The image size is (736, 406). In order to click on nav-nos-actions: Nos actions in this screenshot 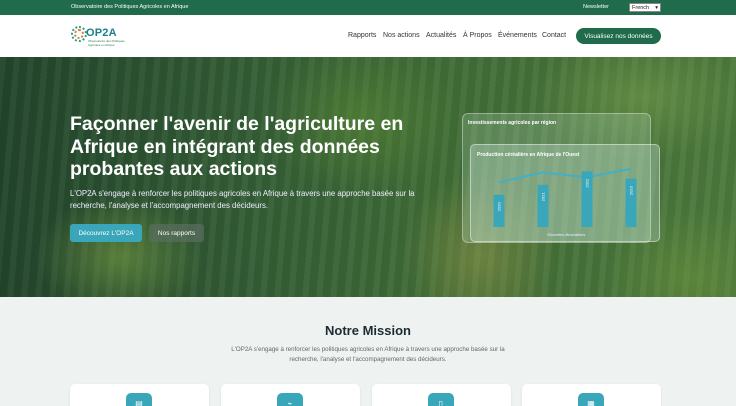, I will do `click(401, 35)`.